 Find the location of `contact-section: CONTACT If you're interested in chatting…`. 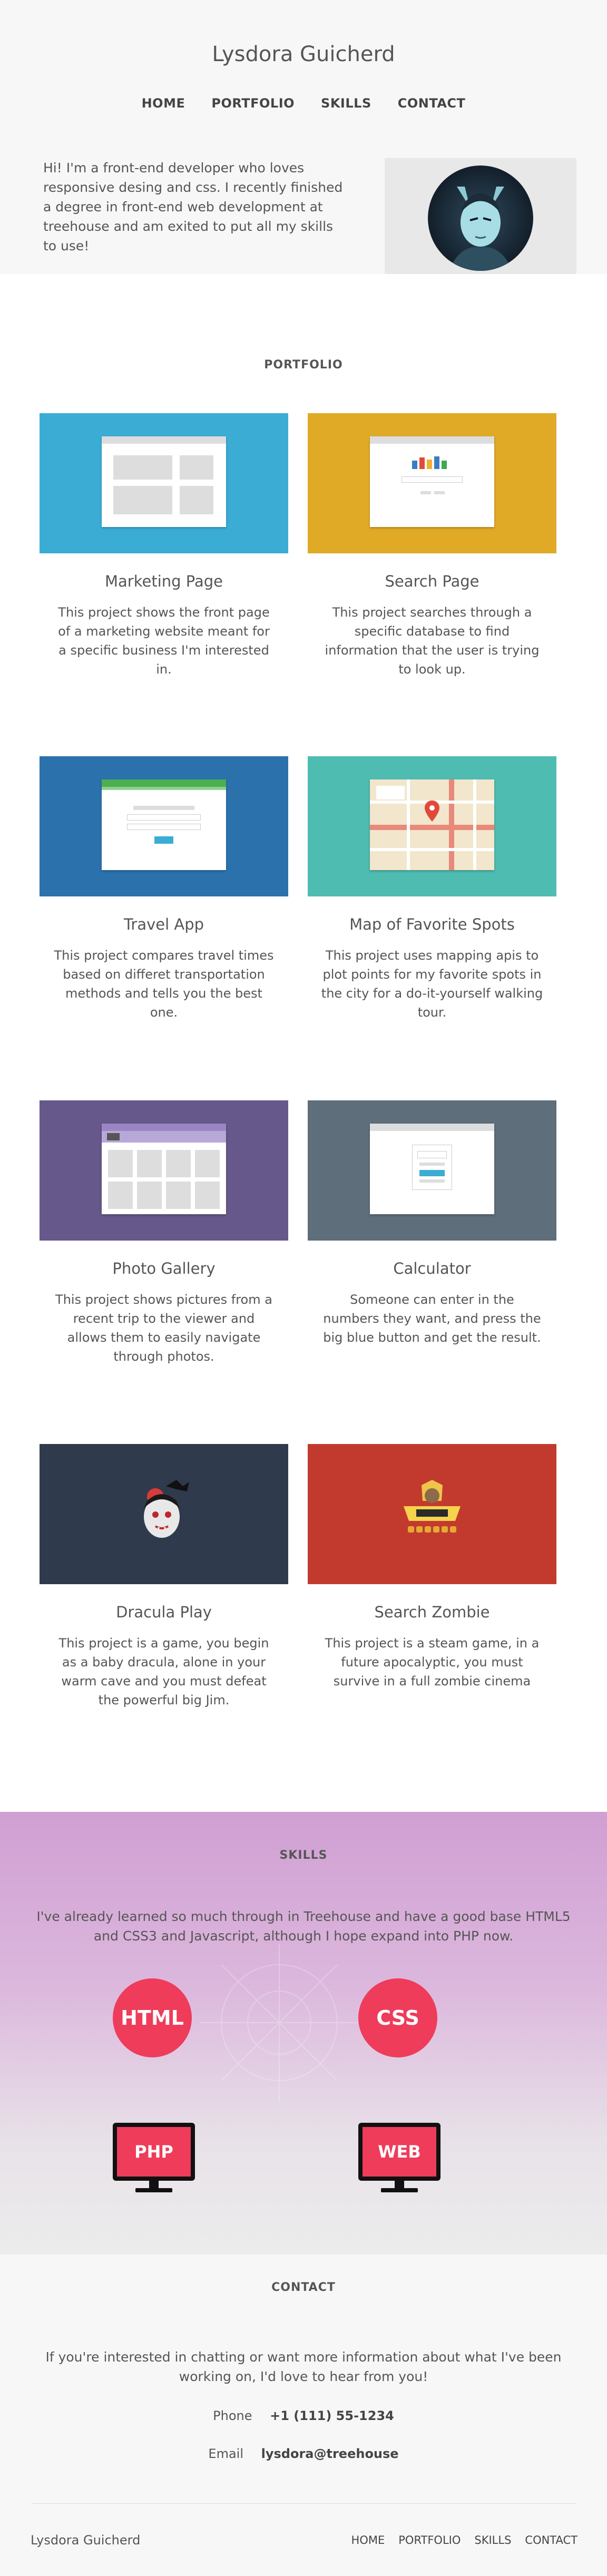

contact-section: CONTACT If you're interested in chatting… is located at coordinates (303, 2415).